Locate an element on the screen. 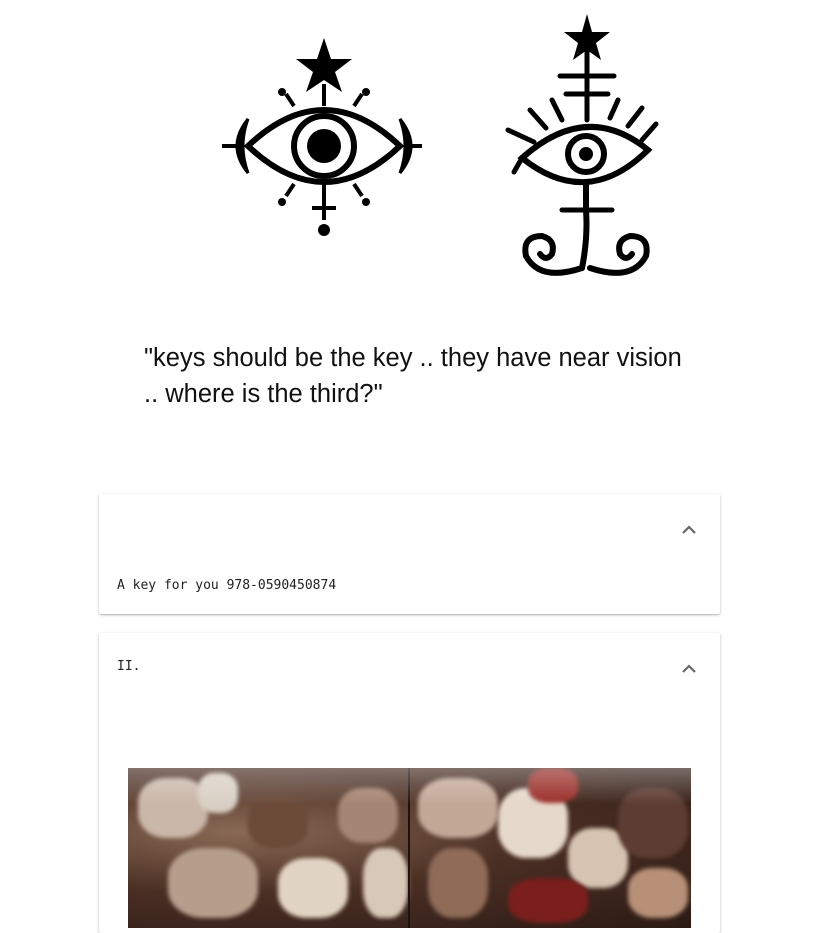  eye-with-star-and-spirals-sigil-icon is located at coordinates (582, 145).